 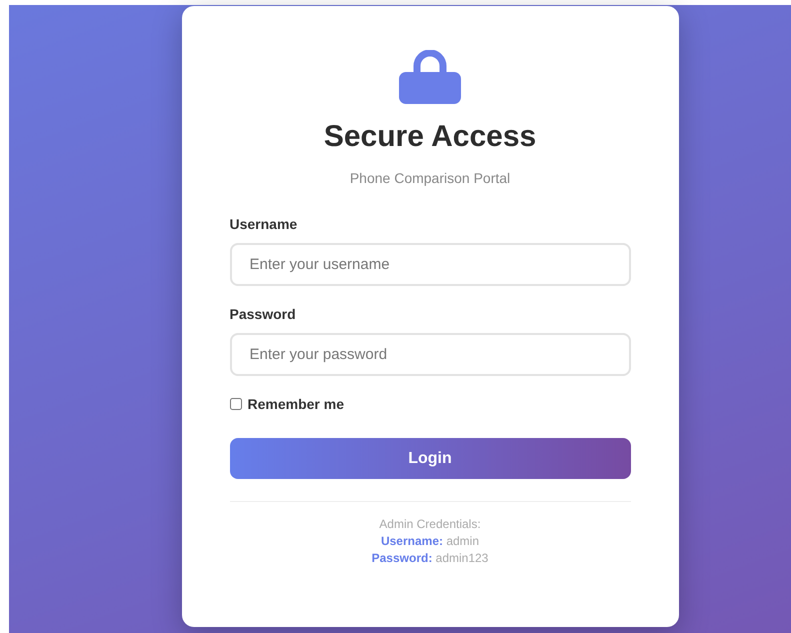 I want to click on login-button: Login, so click(x=430, y=458).